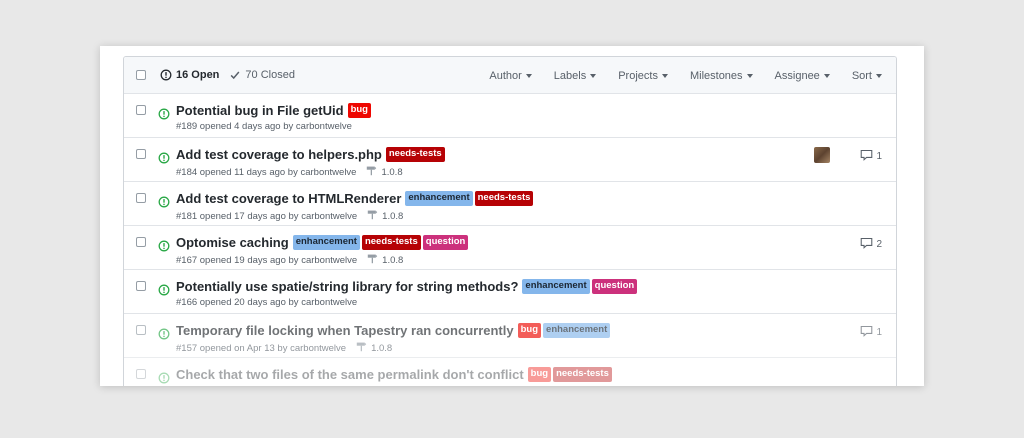 This screenshot has height=438, width=1024. I want to click on issue-title-link: Add test coverage to HTMLRenderer, so click(288, 198).